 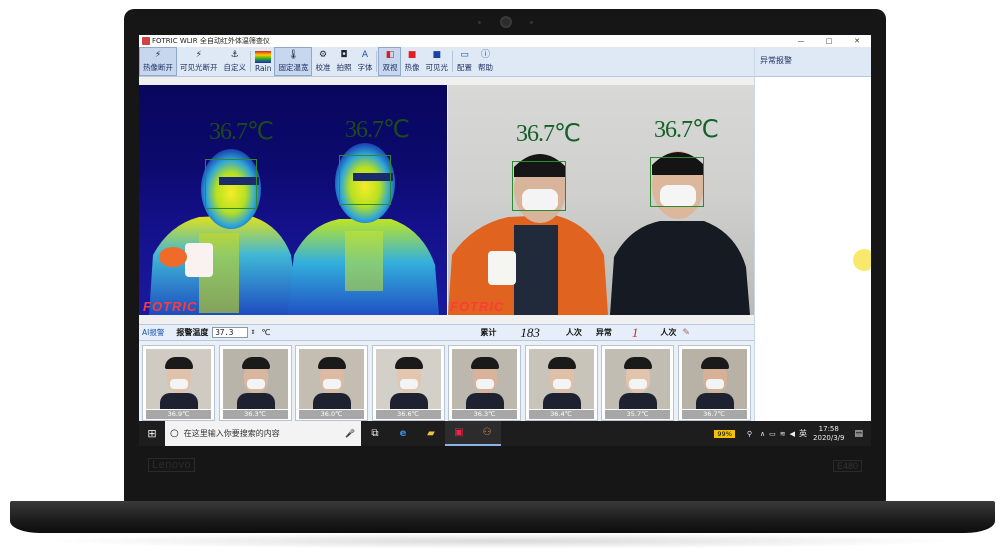 What do you see at coordinates (431, 433) in the screenshot?
I see `file-explorer-button: ▰` at bounding box center [431, 433].